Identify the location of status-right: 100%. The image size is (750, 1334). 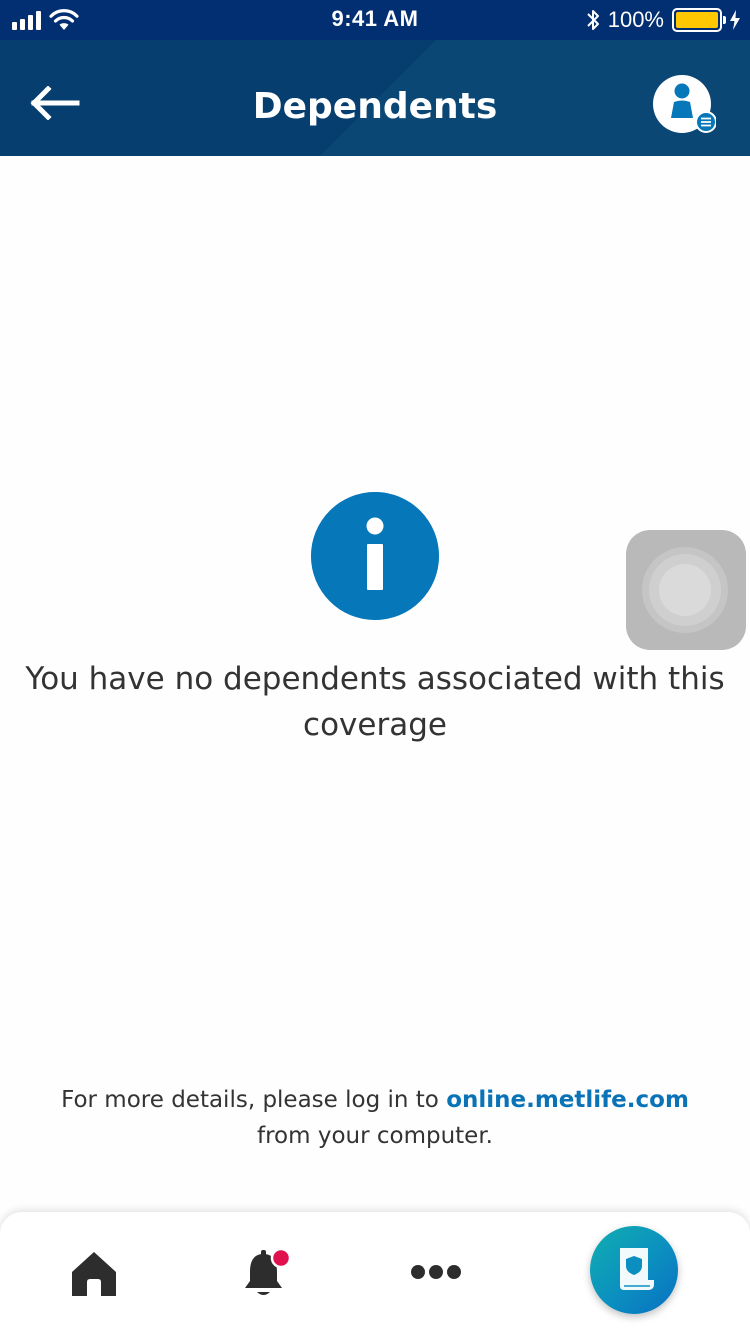
(663, 20).